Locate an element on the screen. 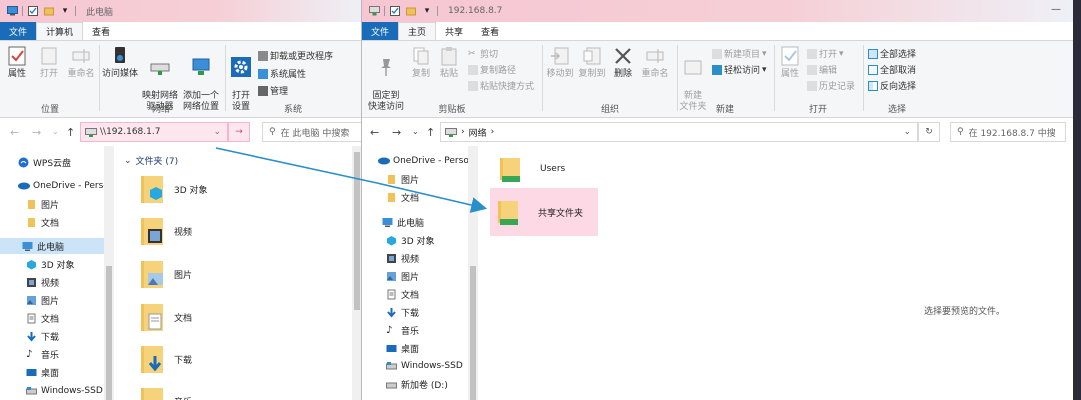 The image size is (1081, 400). easy-access-button: 轻松访问 ▾ is located at coordinates (739, 69).